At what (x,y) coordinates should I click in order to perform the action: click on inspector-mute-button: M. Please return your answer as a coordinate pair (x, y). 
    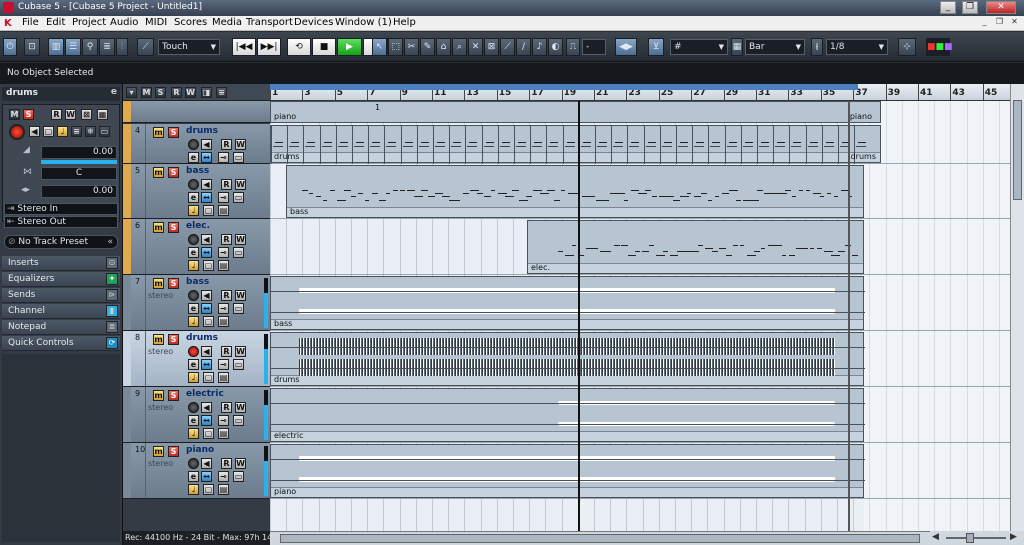
    Looking at the image, I should click on (14, 114).